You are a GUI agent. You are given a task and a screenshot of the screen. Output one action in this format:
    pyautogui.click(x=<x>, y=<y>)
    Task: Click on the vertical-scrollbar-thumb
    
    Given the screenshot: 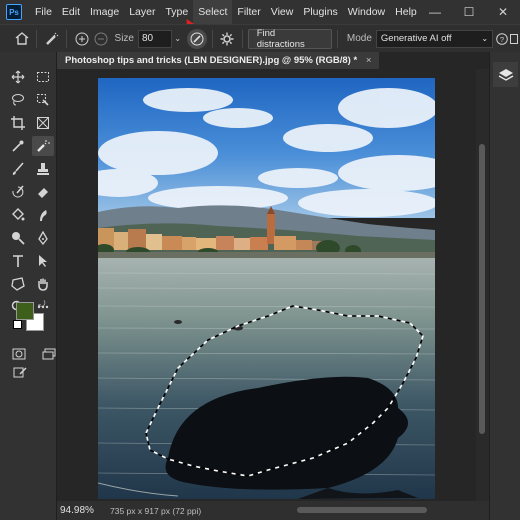 What is the action you would take?
    pyautogui.click(x=482, y=289)
    